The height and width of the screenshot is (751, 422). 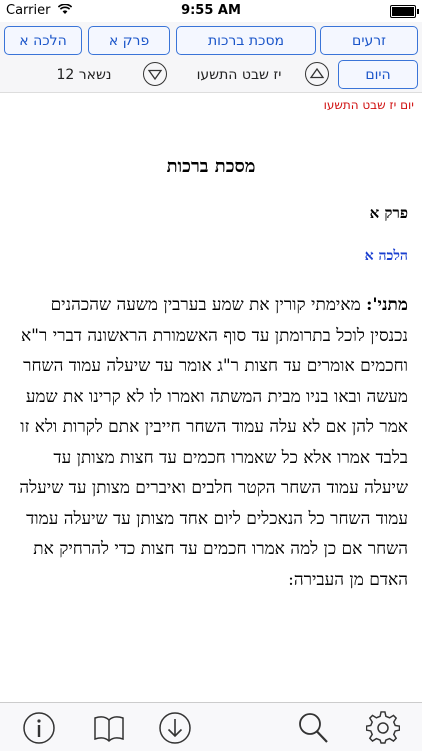 I want to click on day-label: יום יז שבט התשעו, so click(x=368, y=105).